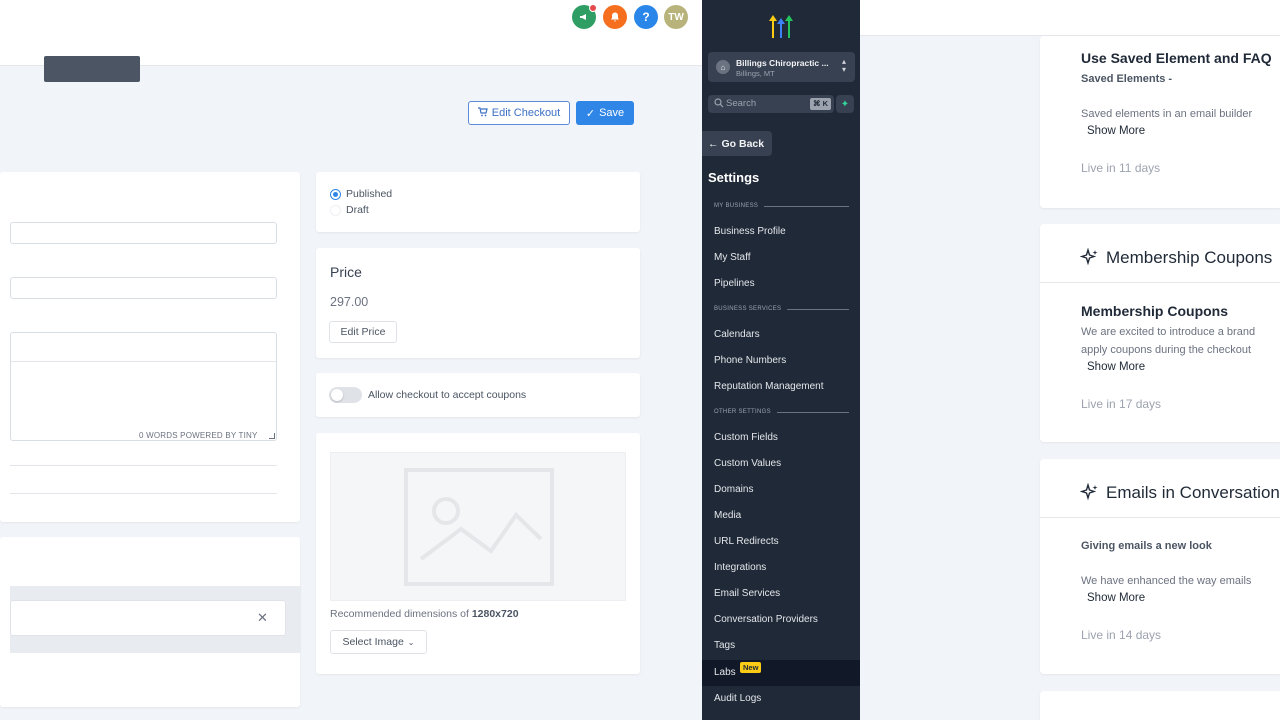 This screenshot has height=720, width=1280. Describe the element at coordinates (1167, 114) in the screenshot. I see `lab-feature-description: Saved elements in an email builder` at that location.